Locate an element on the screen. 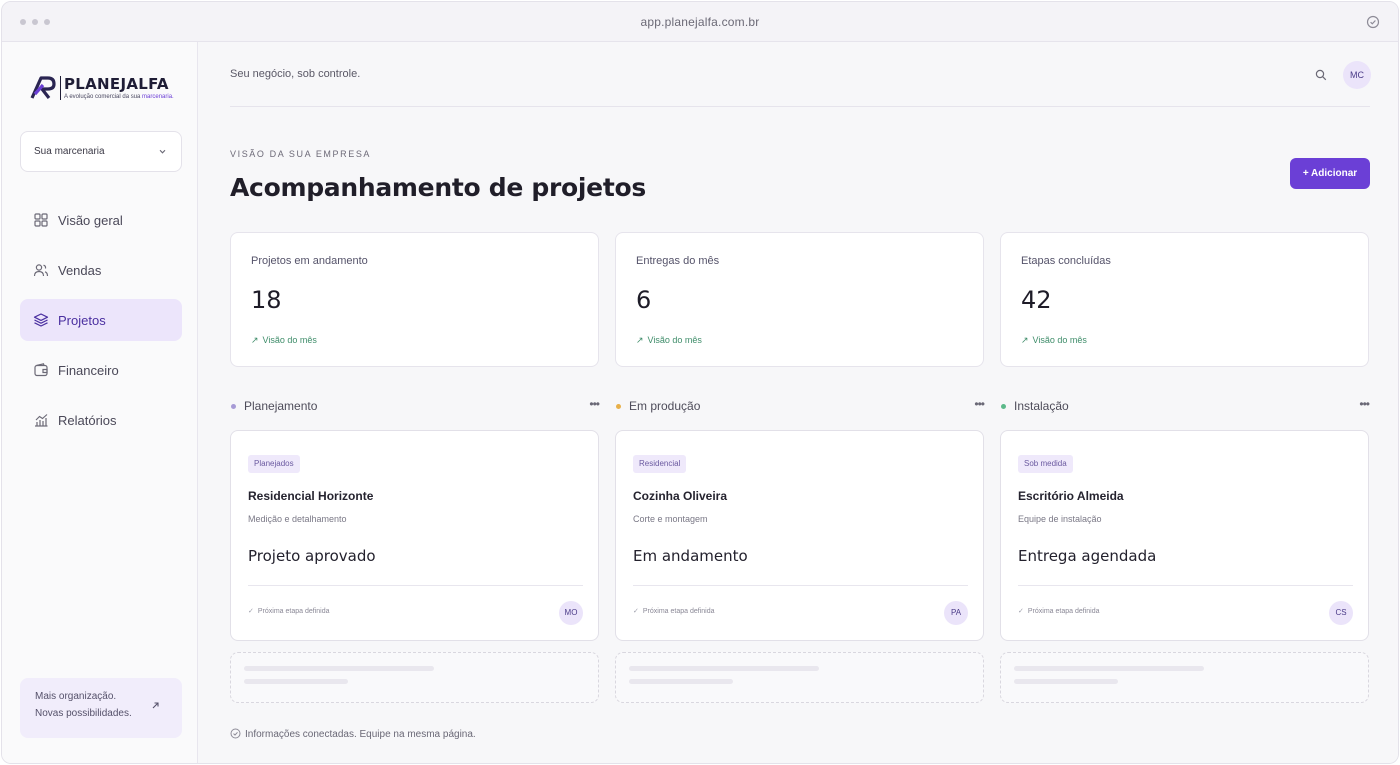  category-badge: Planejados is located at coordinates (274, 464).